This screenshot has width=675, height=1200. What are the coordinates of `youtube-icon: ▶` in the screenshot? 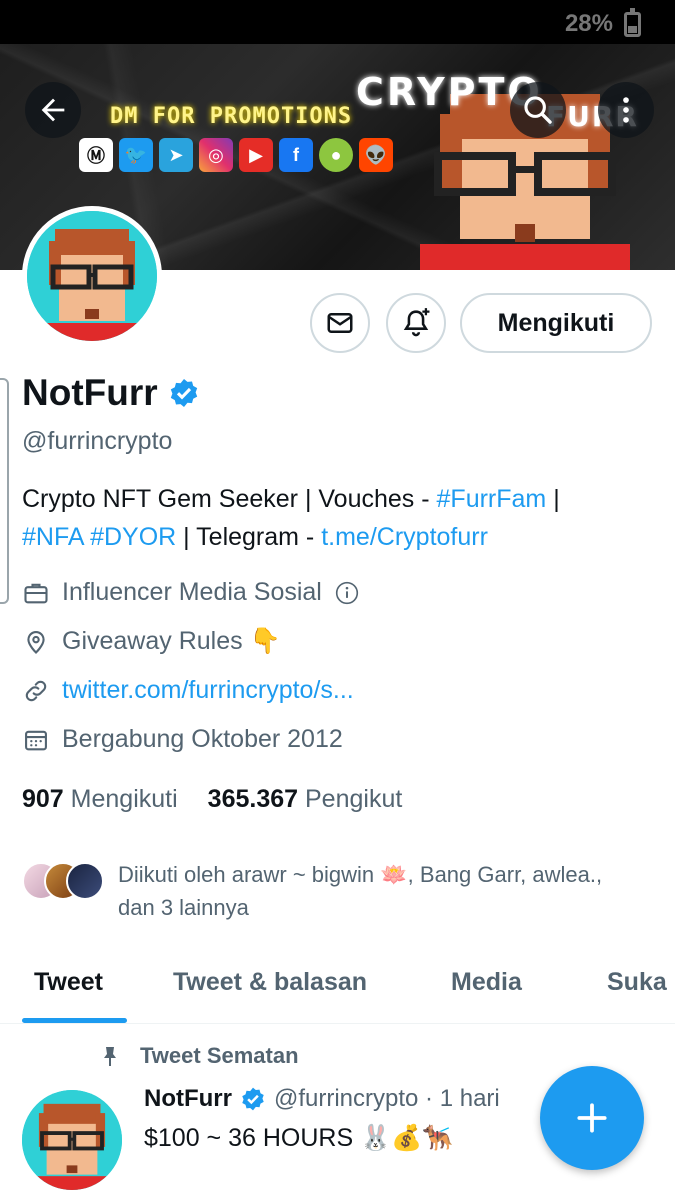 It's located at (256, 155).